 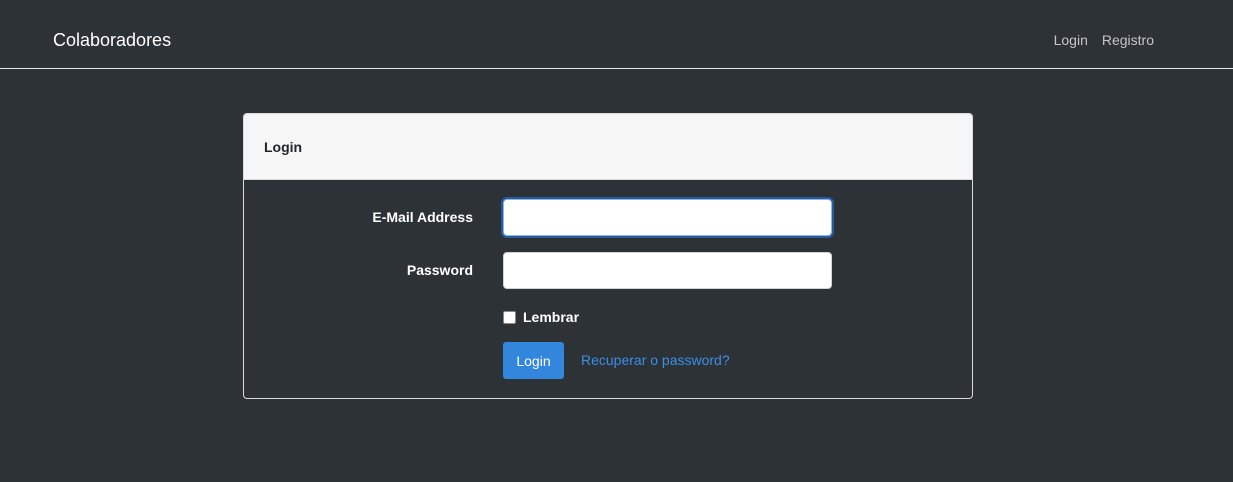 What do you see at coordinates (439, 270) in the screenshot?
I see `password-label: Password` at bounding box center [439, 270].